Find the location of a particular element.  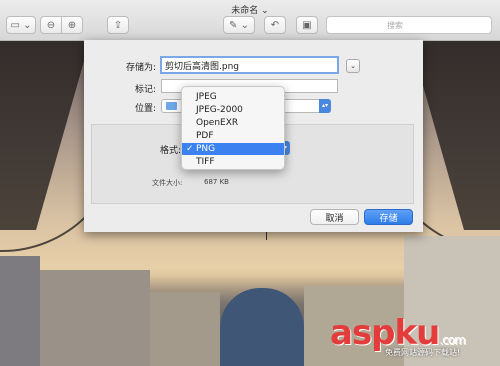

pen-icon: ✎ ⌄ is located at coordinates (239, 25).